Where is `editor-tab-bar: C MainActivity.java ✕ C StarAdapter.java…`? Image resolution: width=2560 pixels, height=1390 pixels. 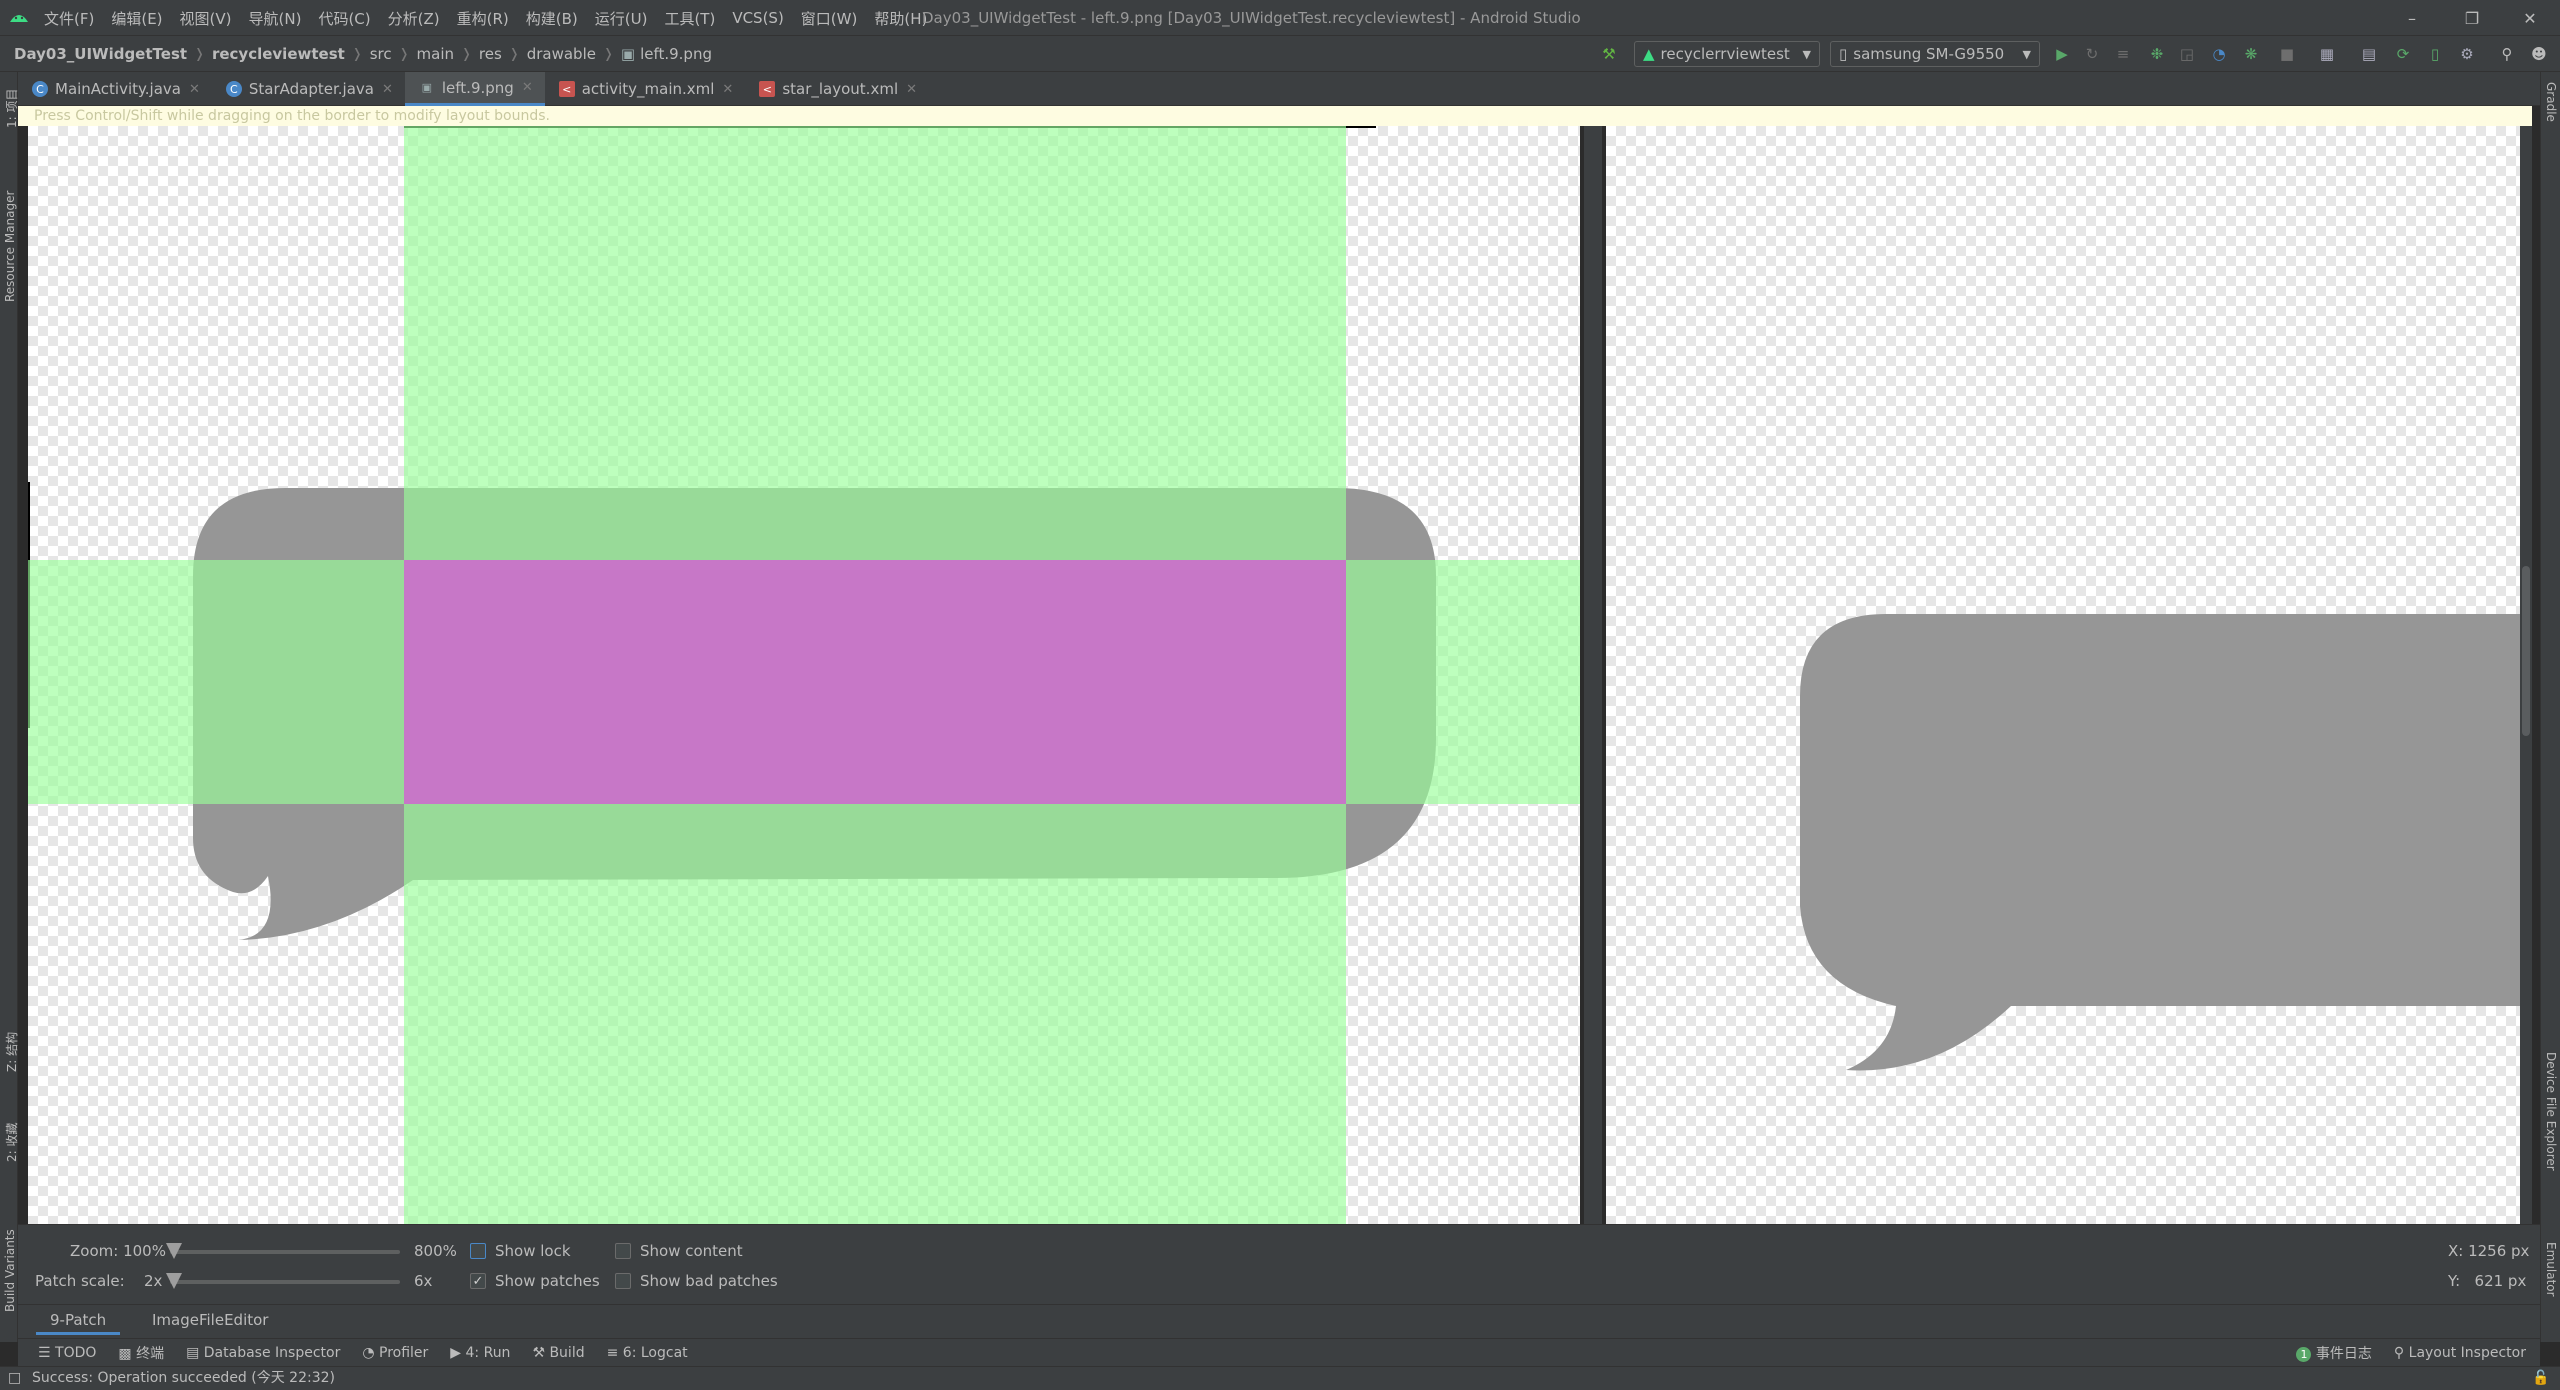
editor-tab-bar: C MainActivity.java ✕ C StarAdapter.java… is located at coordinates (1279, 89).